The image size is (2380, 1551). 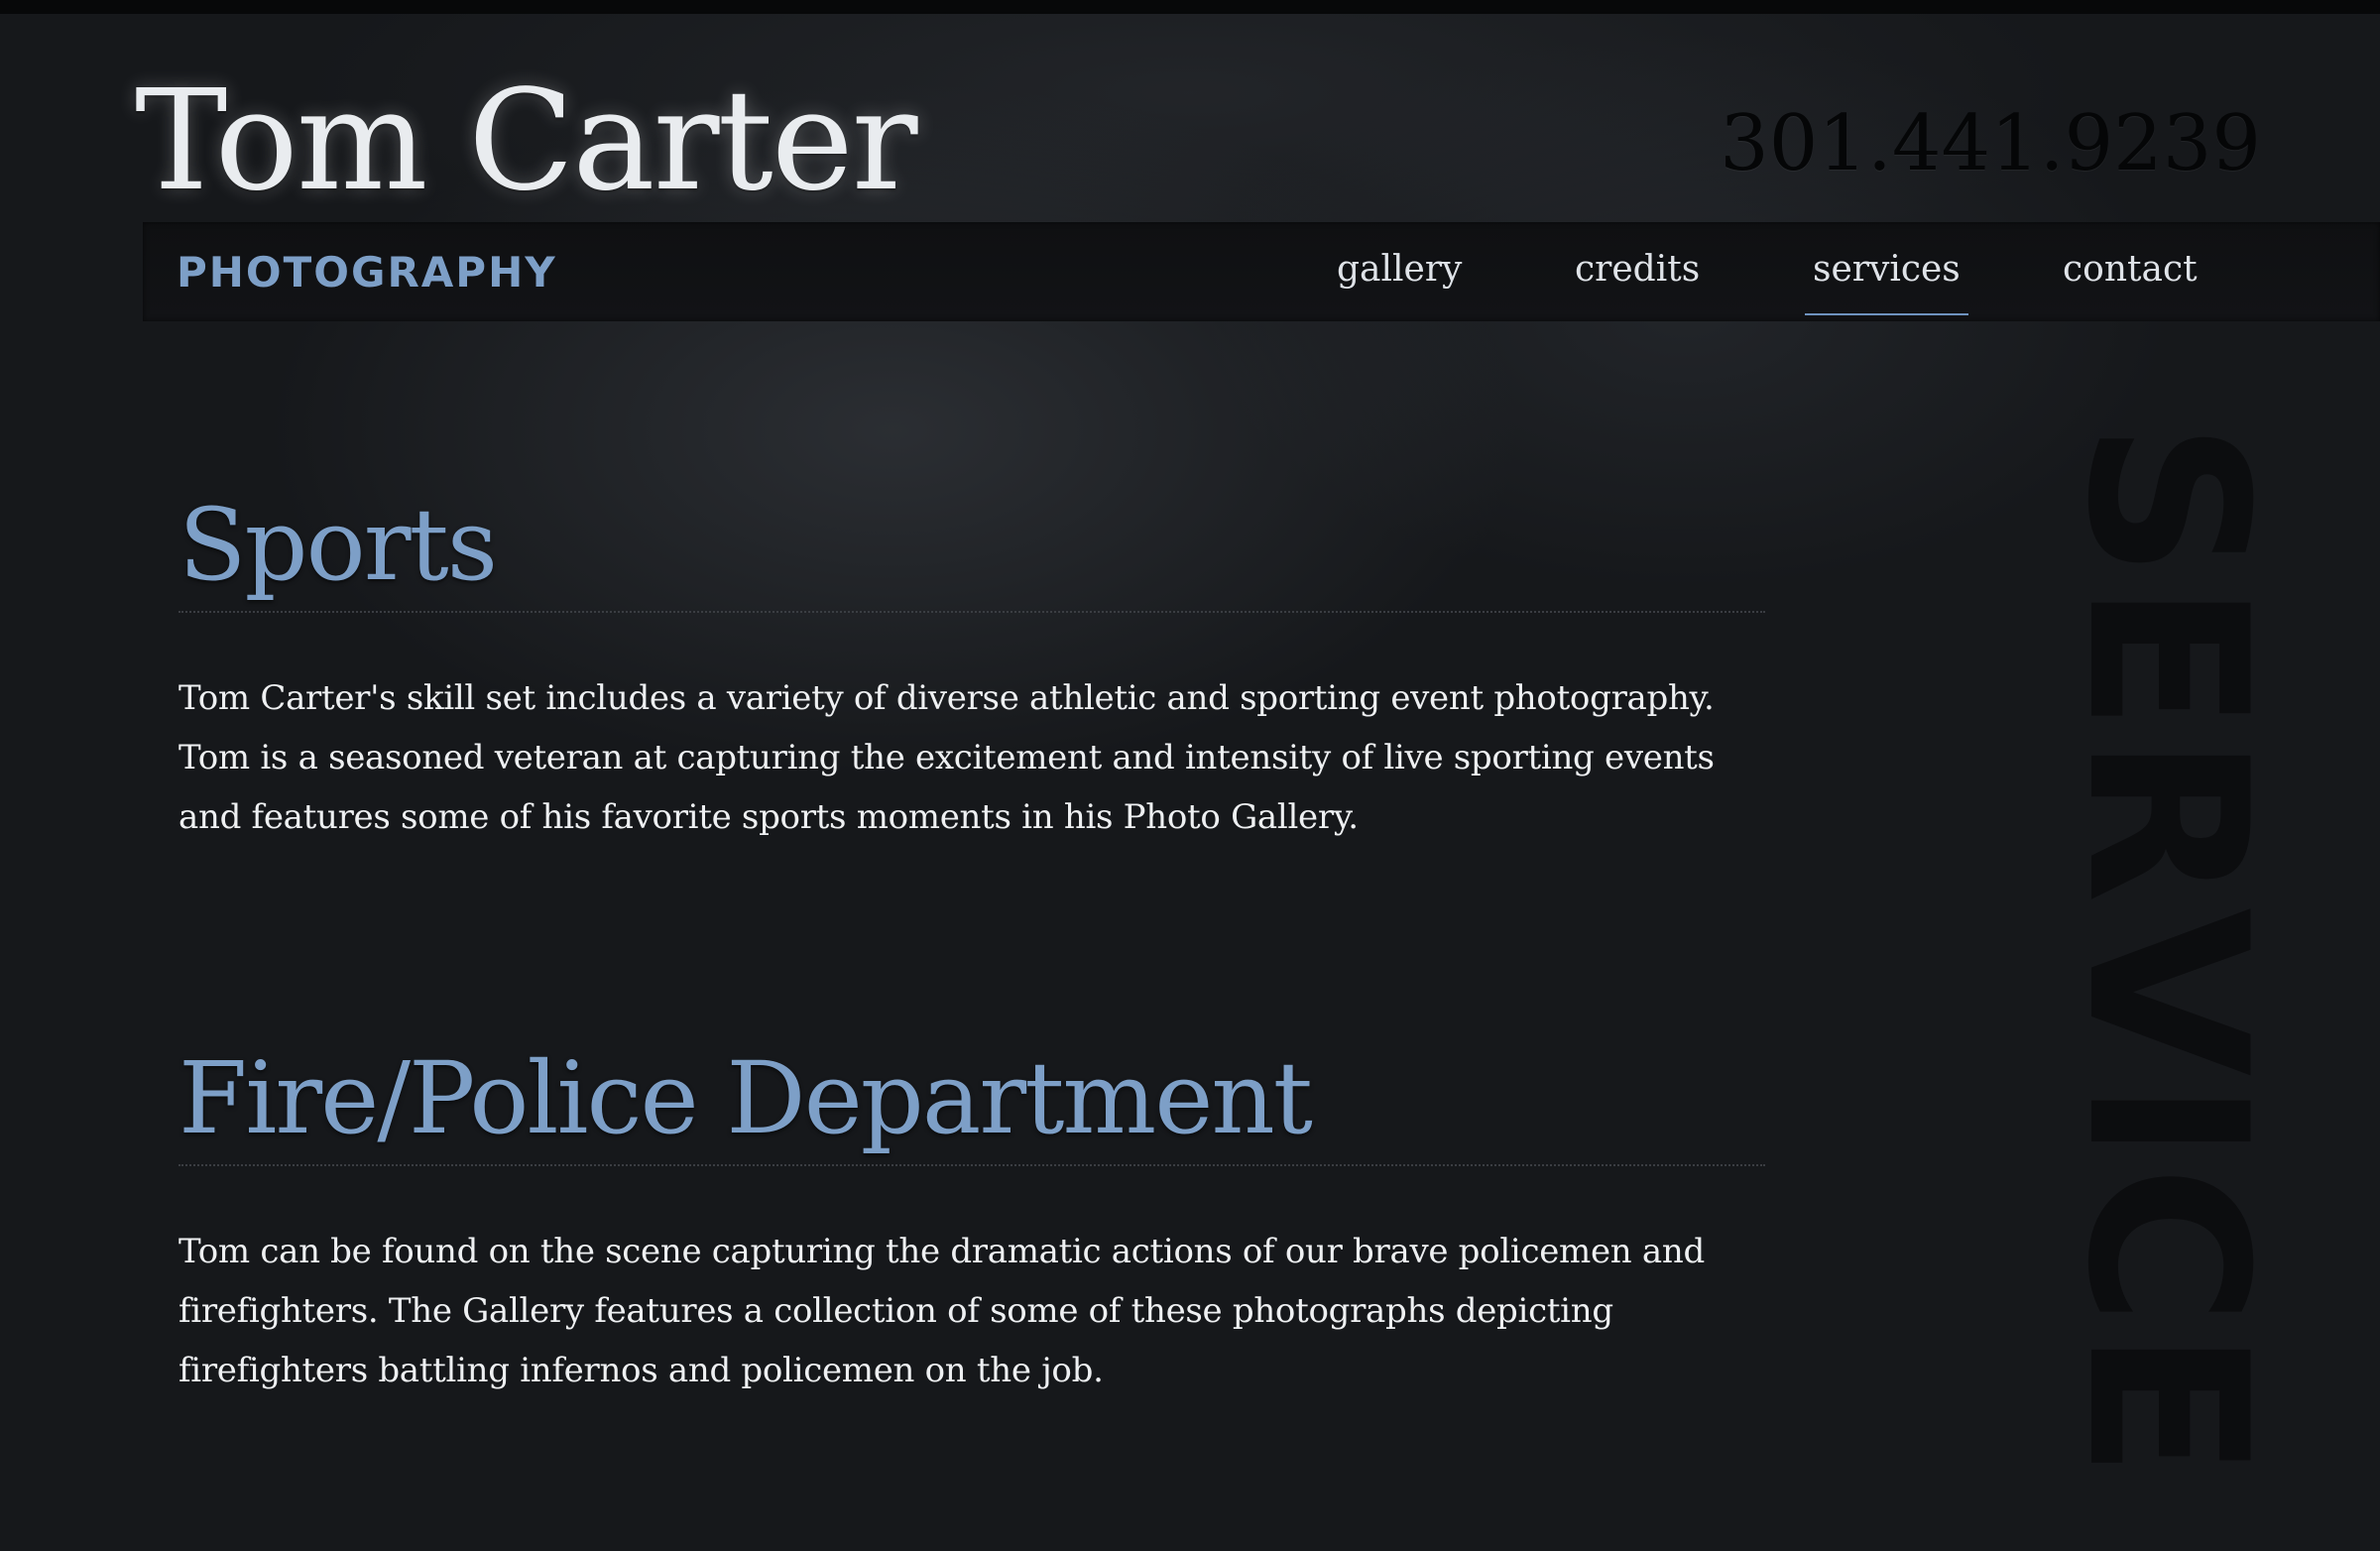 What do you see at coordinates (338, 545) in the screenshot?
I see `section-title: Sports` at bounding box center [338, 545].